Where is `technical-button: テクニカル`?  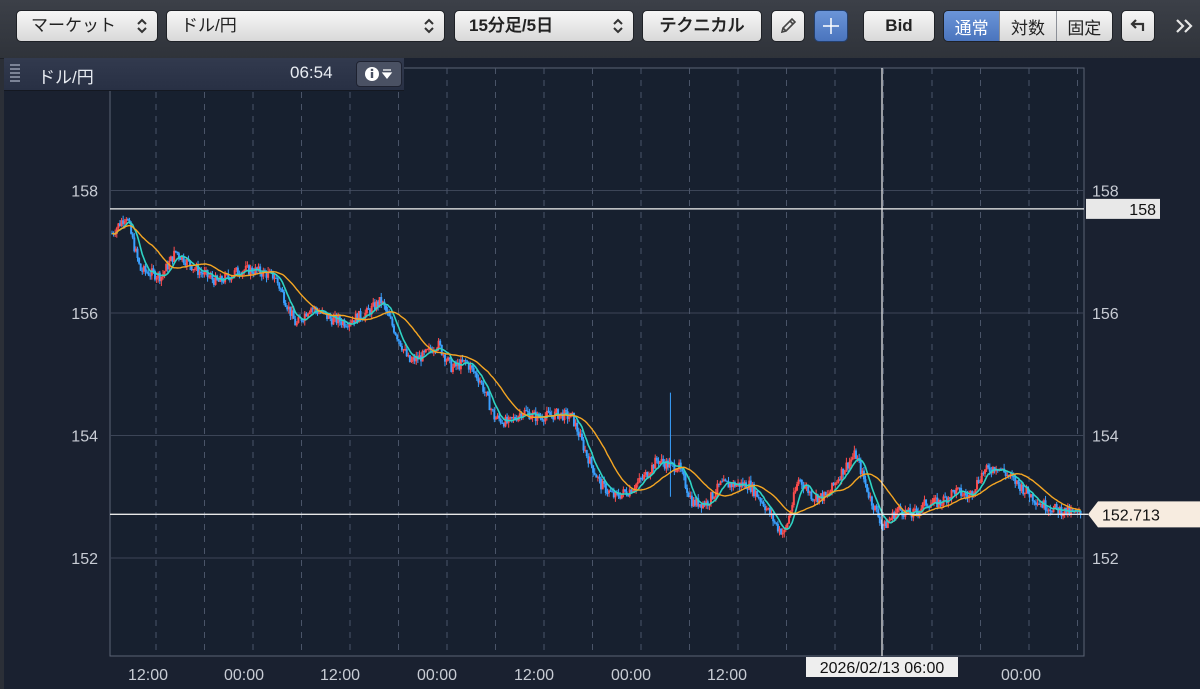
technical-button: テクニカル is located at coordinates (702, 26).